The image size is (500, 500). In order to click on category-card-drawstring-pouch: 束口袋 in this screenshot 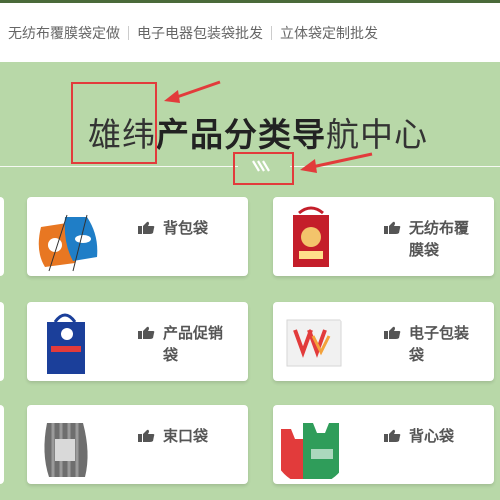, I will do `click(137, 444)`.